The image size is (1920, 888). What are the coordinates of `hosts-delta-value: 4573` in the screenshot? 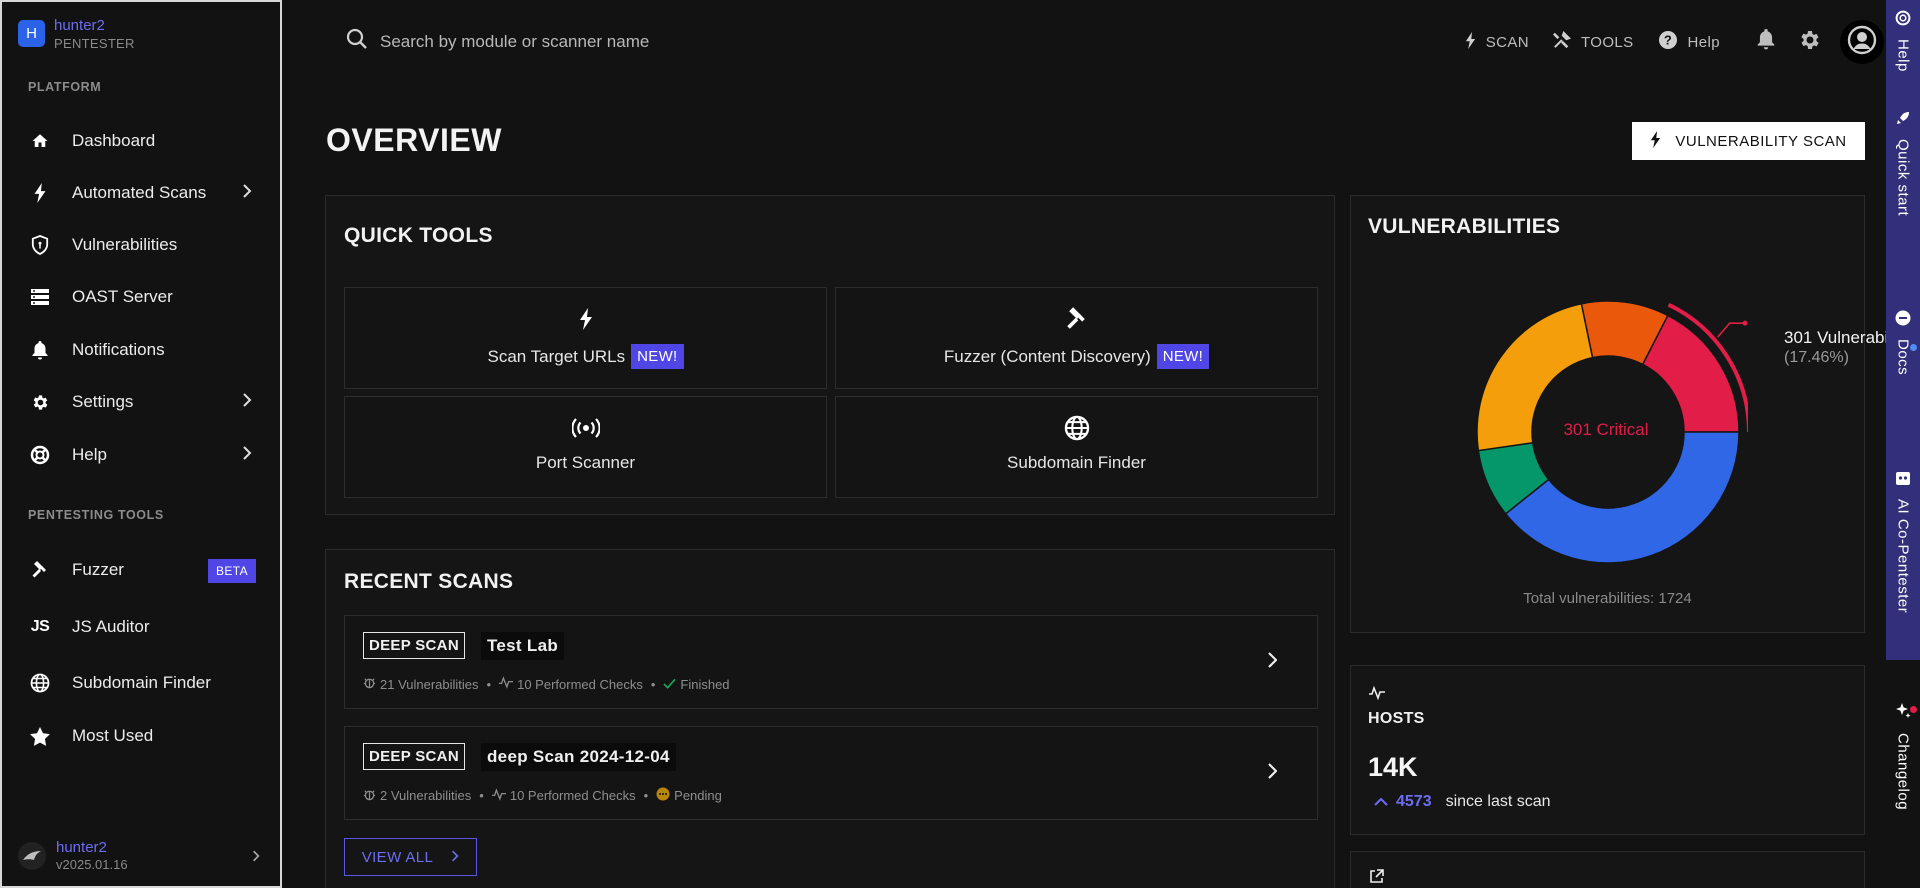 It's located at (1414, 801).